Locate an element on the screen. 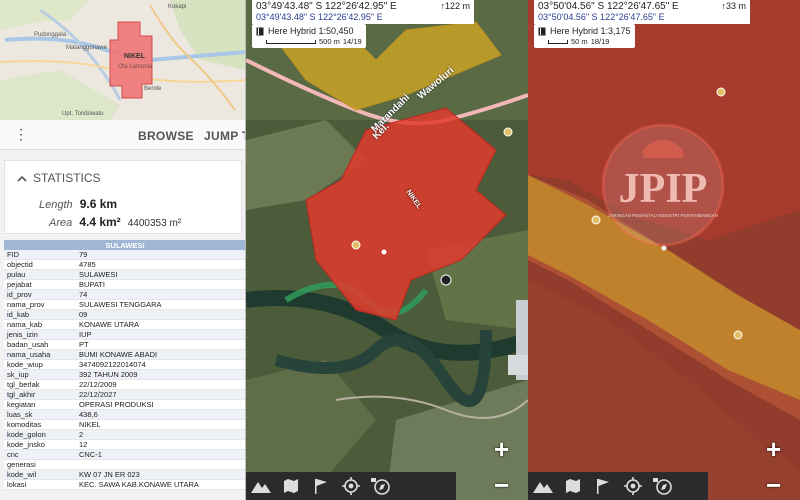 The height and width of the screenshot is (500, 800). attribute-row: tgl_berlak 22/12/2009 is located at coordinates (124, 384).